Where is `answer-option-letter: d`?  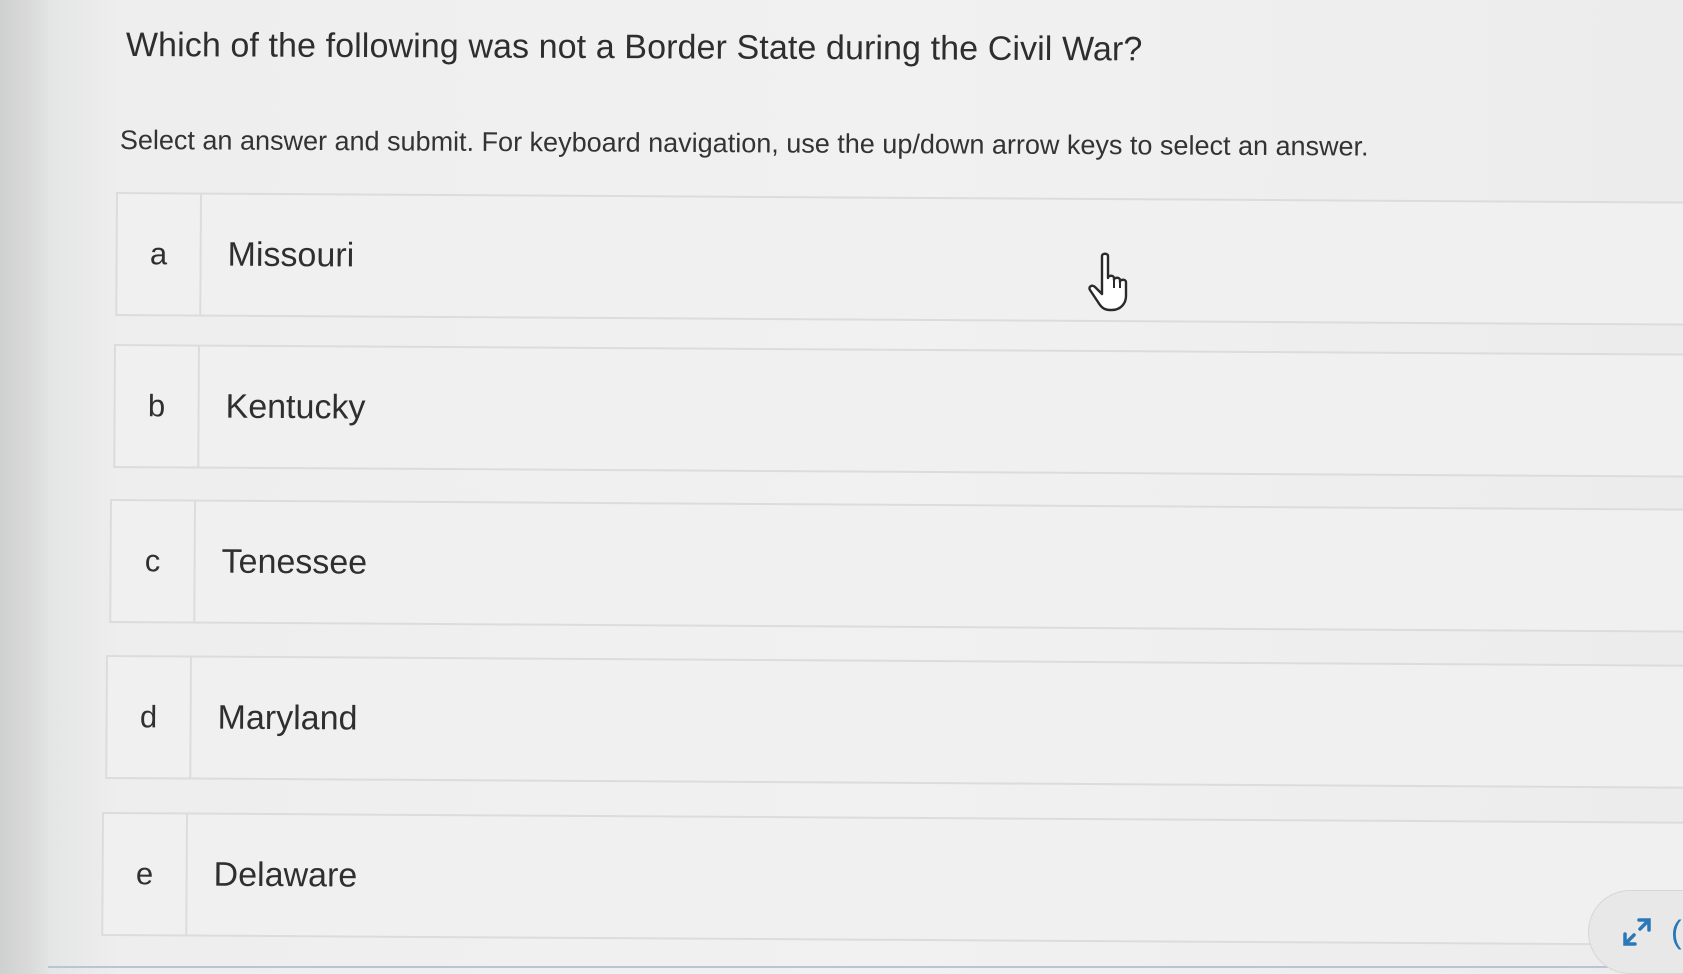 answer-option-letter: d is located at coordinates (149, 717).